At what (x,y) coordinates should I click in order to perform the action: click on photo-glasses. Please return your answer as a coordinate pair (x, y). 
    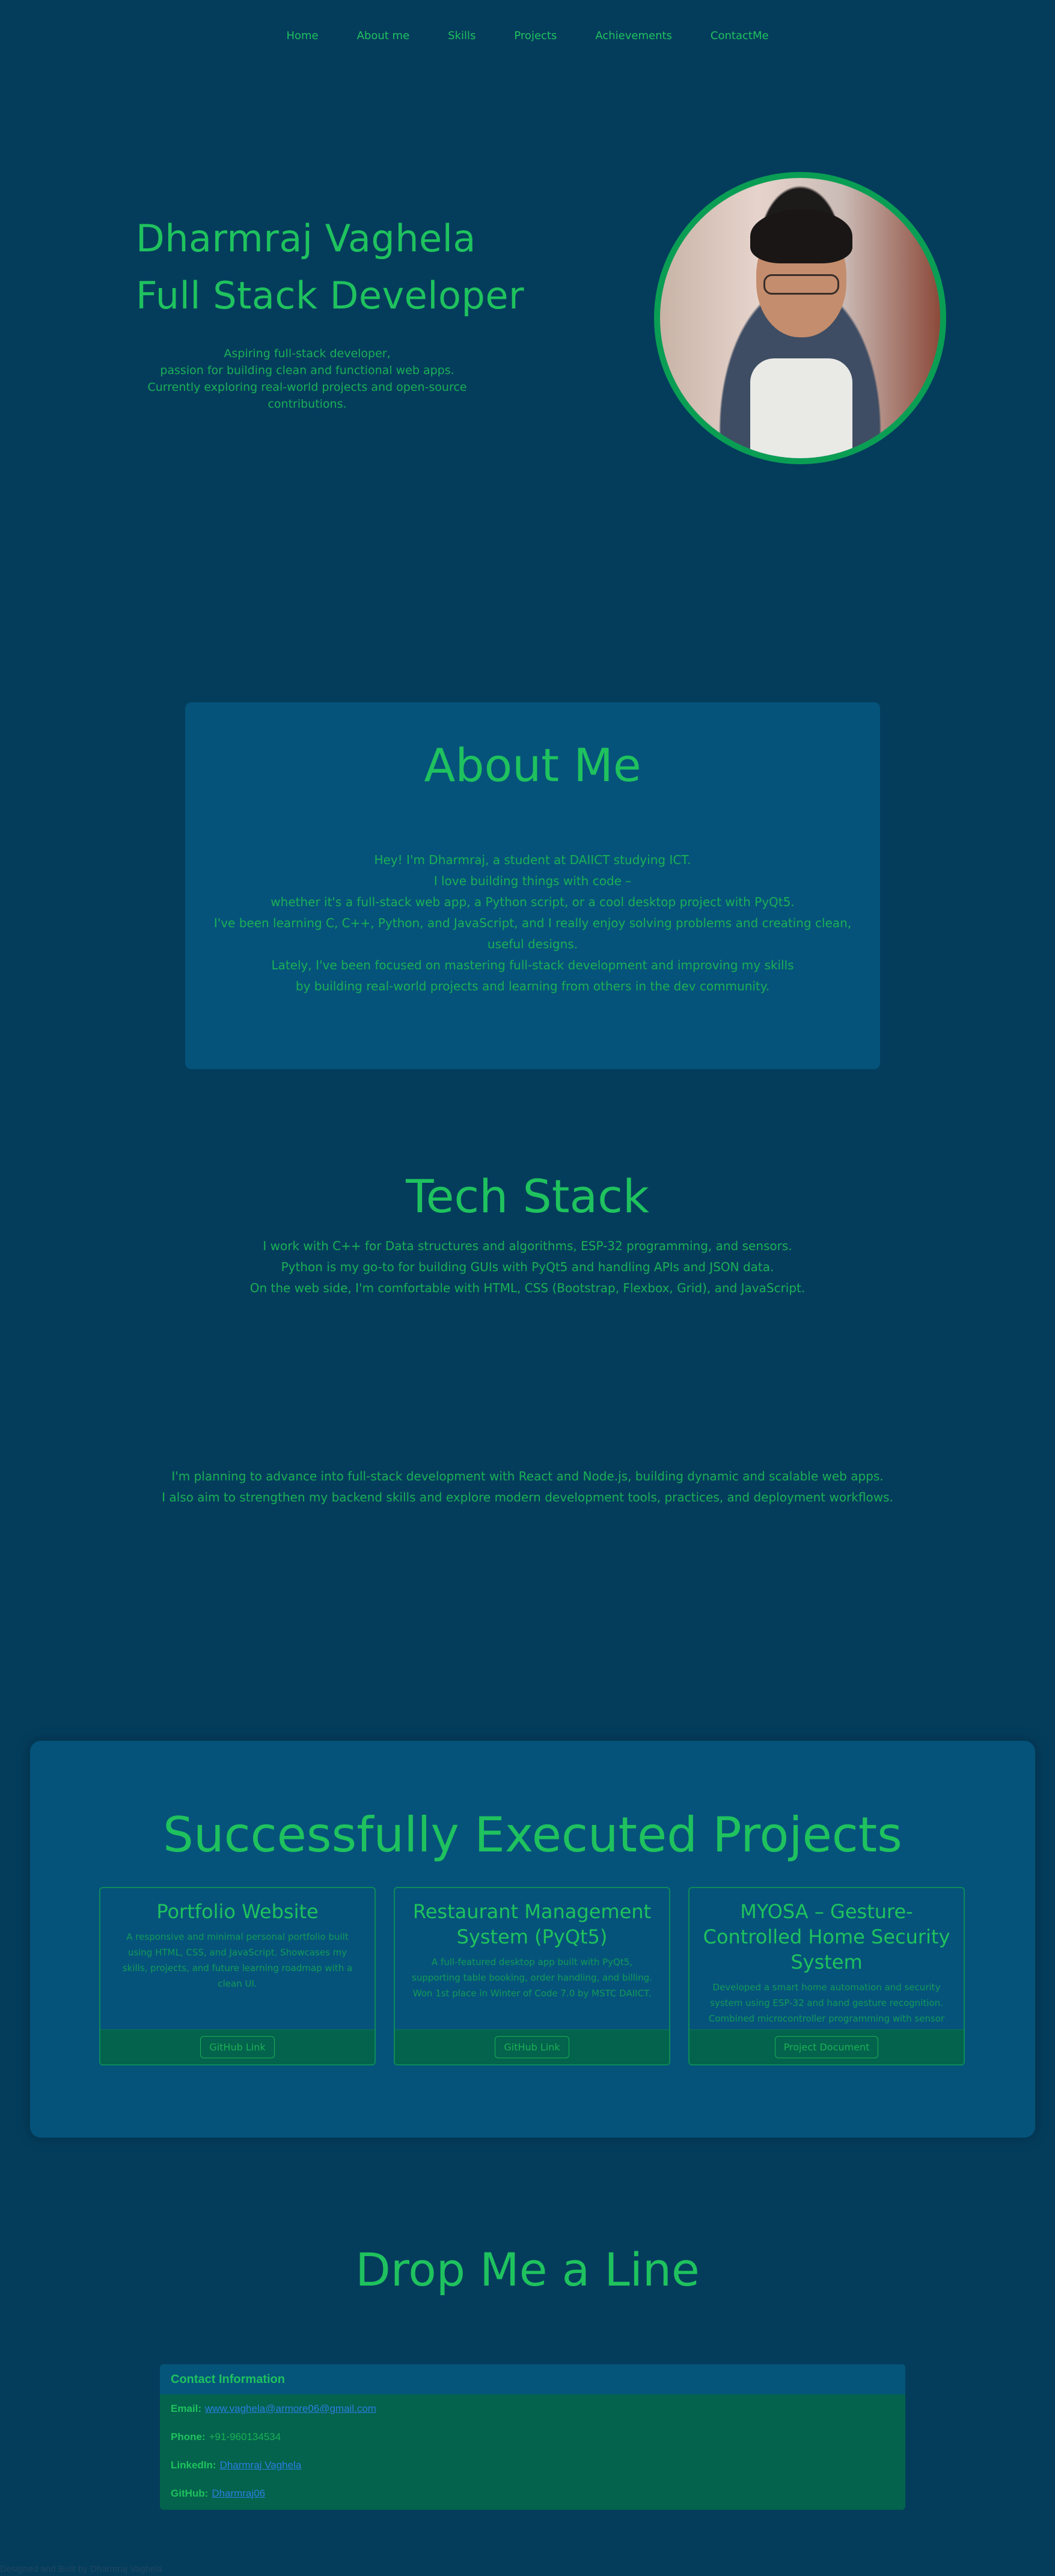
    Looking at the image, I should click on (801, 284).